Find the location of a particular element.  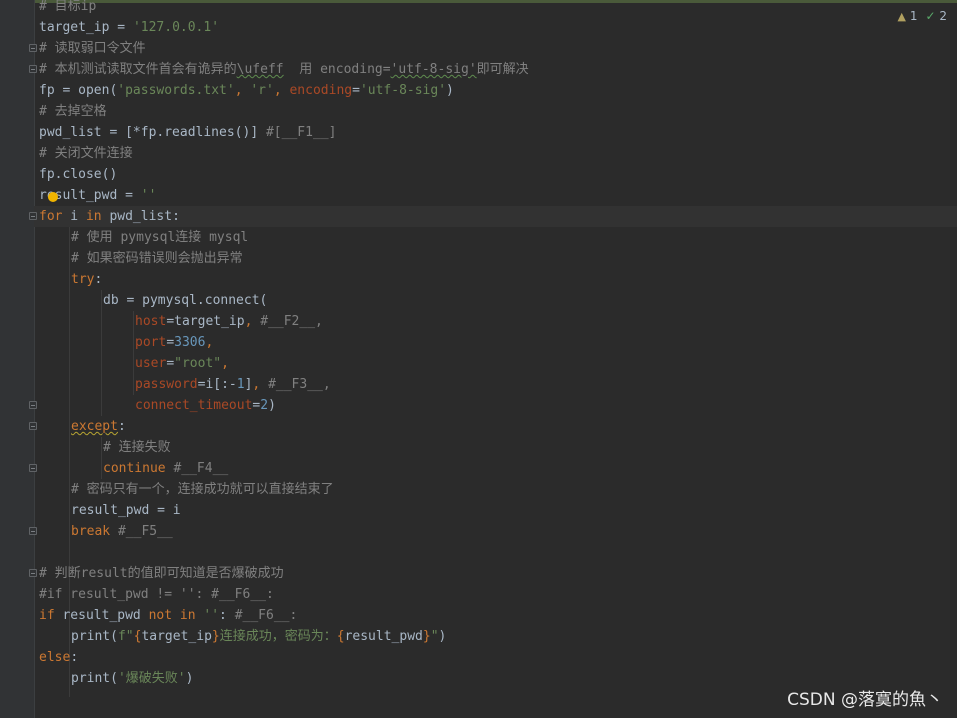

string-literal: f" is located at coordinates (125, 636).